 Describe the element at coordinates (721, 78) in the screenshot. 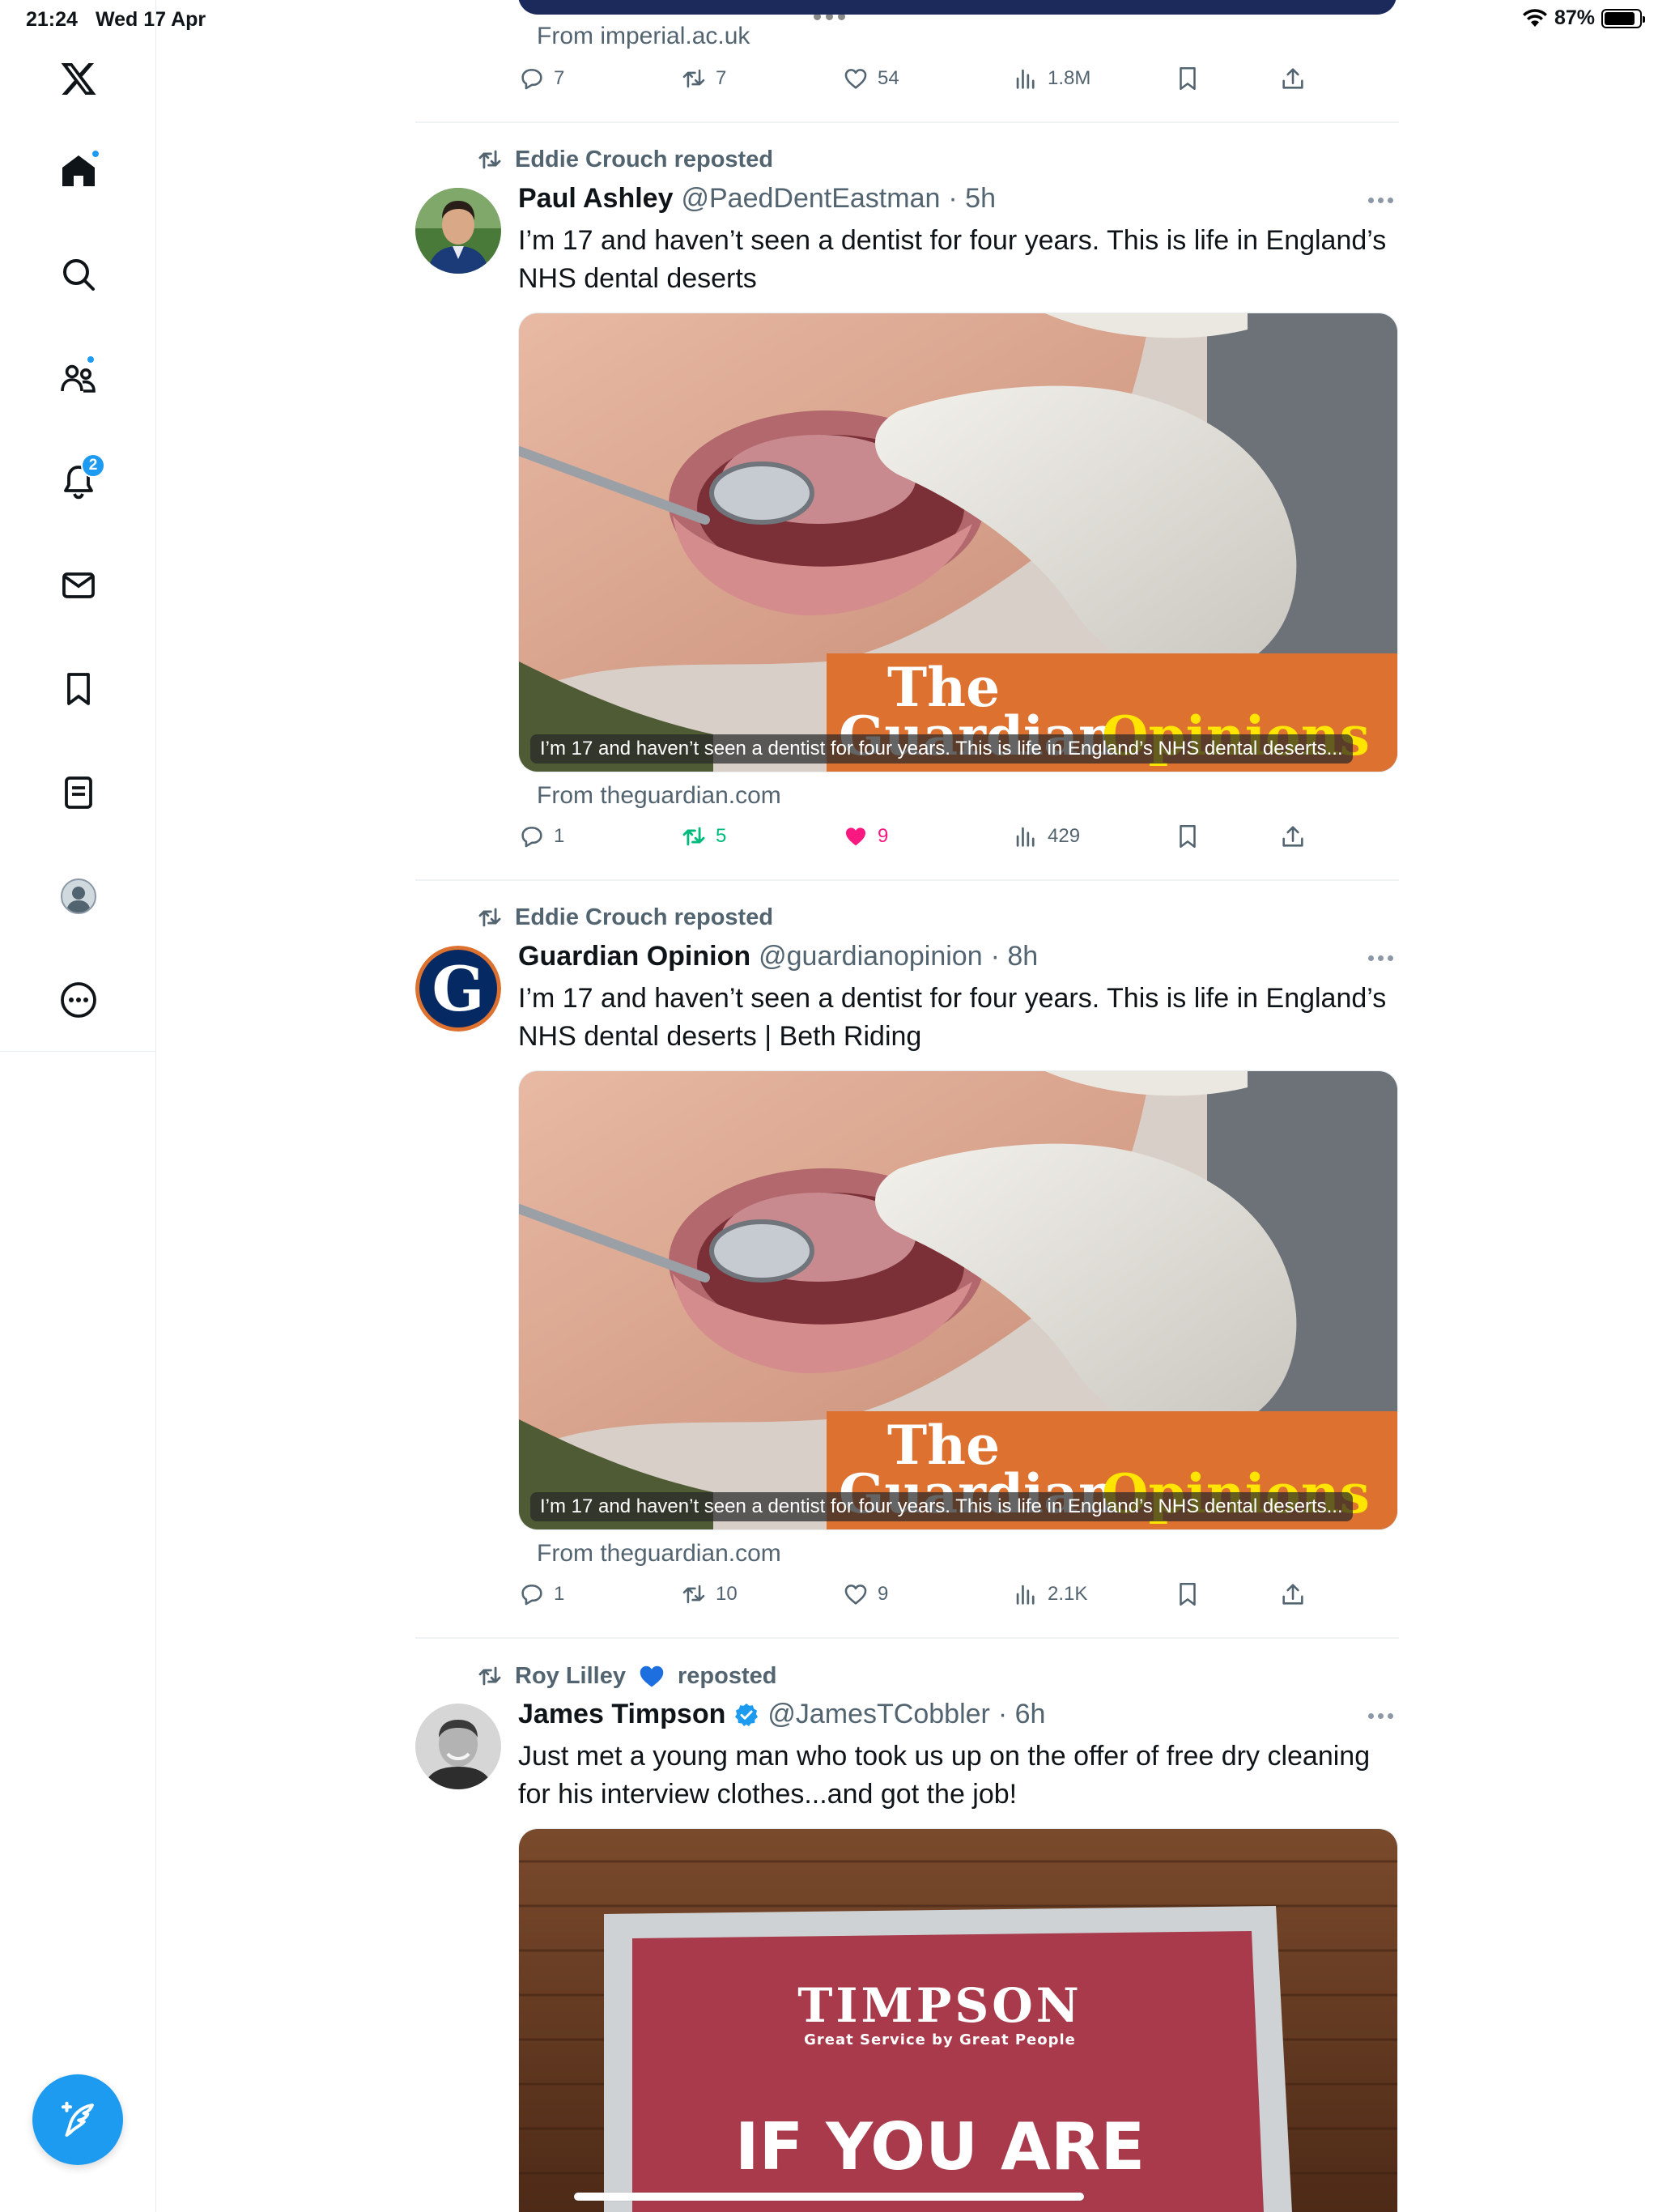

I see `repost-count: 7` at that location.